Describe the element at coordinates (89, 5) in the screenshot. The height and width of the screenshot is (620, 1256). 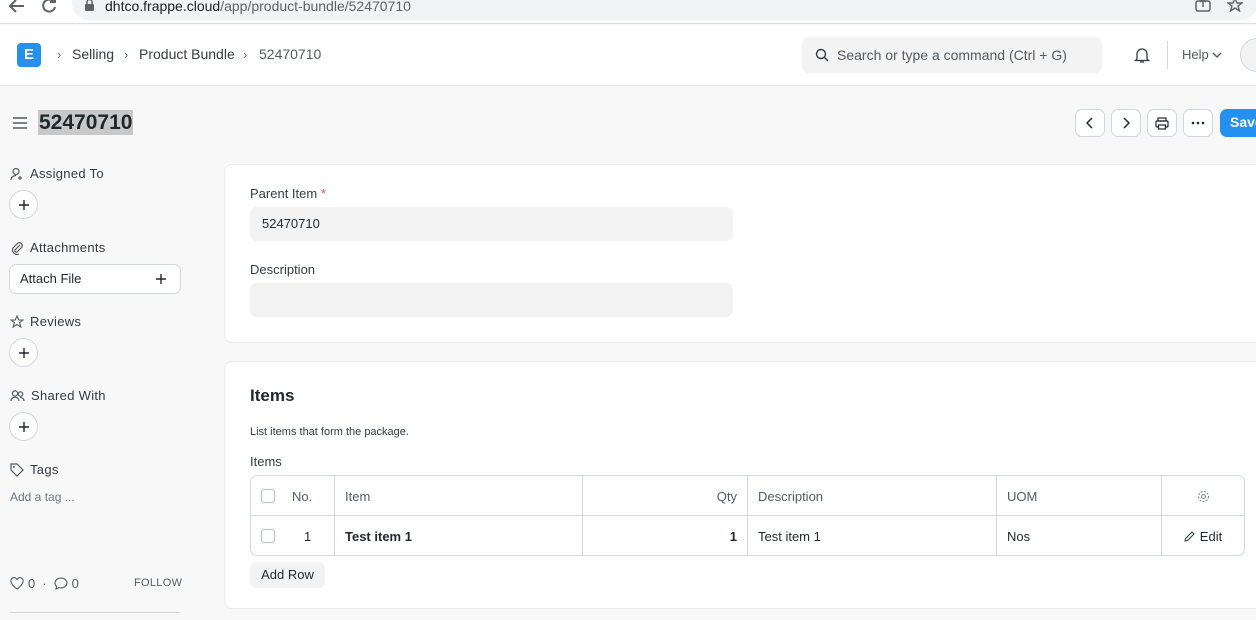
I see `lock-icon` at that location.